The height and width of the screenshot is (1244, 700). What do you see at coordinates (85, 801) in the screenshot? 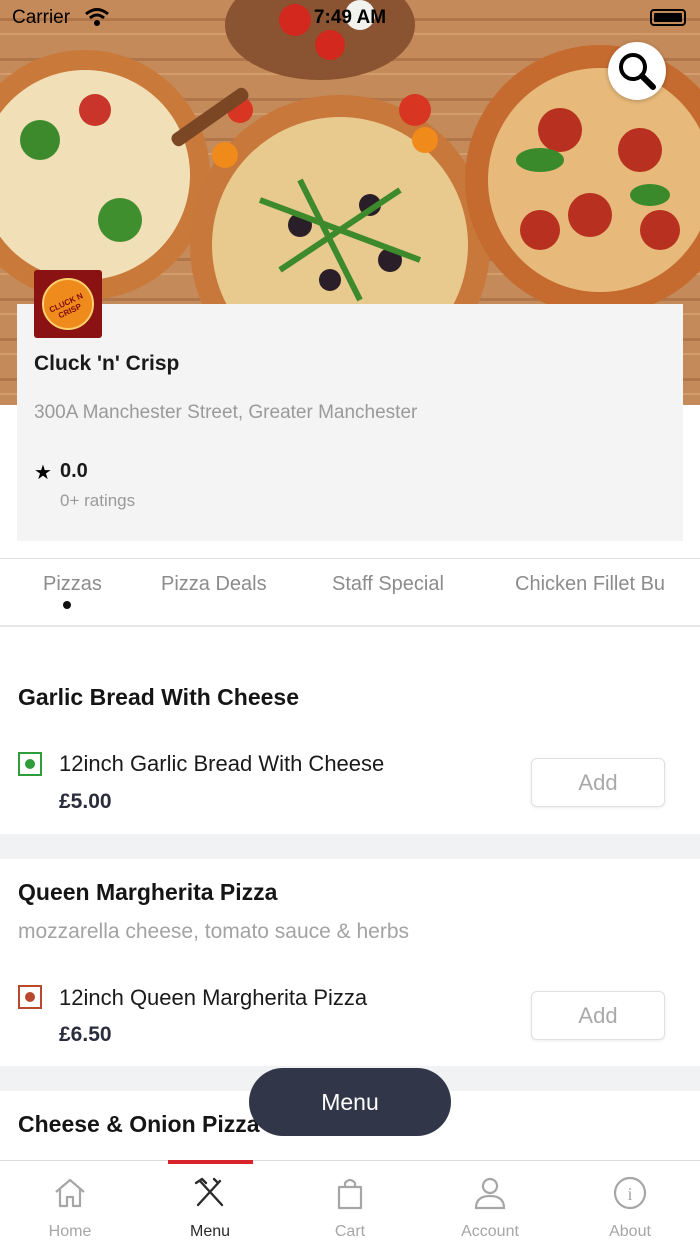
I see `item-price: £5.00` at bounding box center [85, 801].